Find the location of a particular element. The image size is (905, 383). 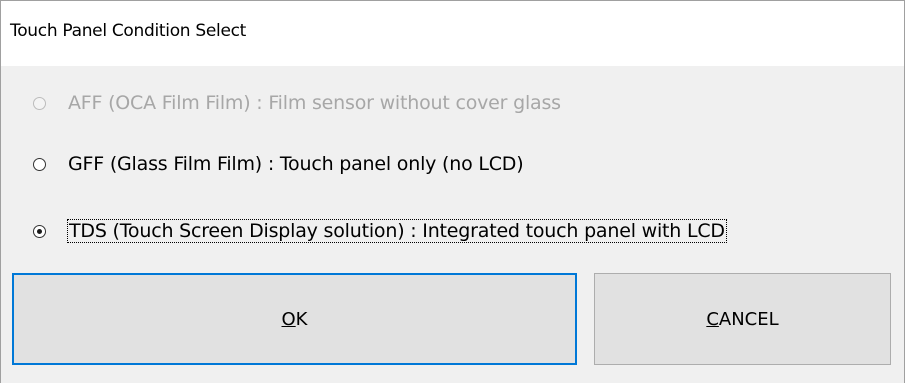

ok-button: OK is located at coordinates (294, 319).